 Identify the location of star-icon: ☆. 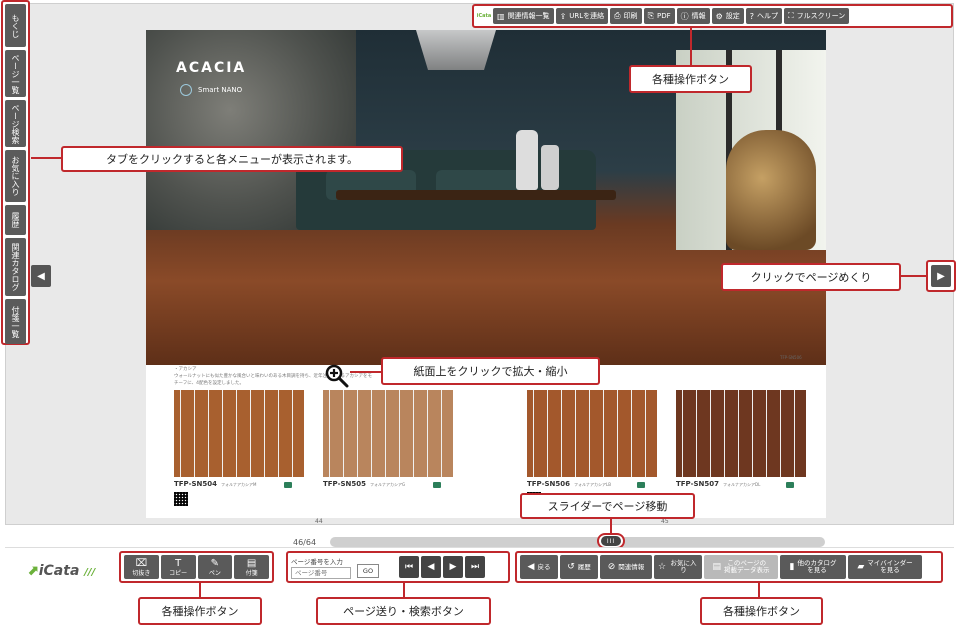
(662, 566).